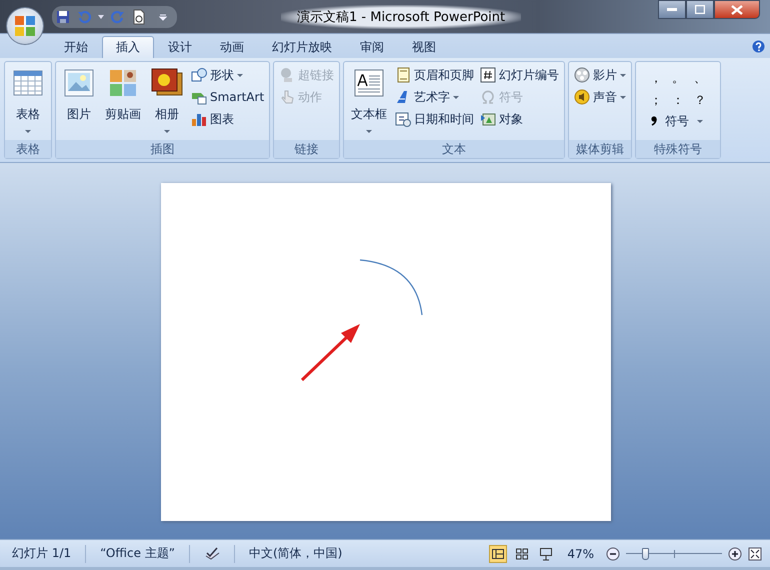 The width and height of the screenshot is (770, 570). I want to click on group-label: 链接, so click(307, 149).